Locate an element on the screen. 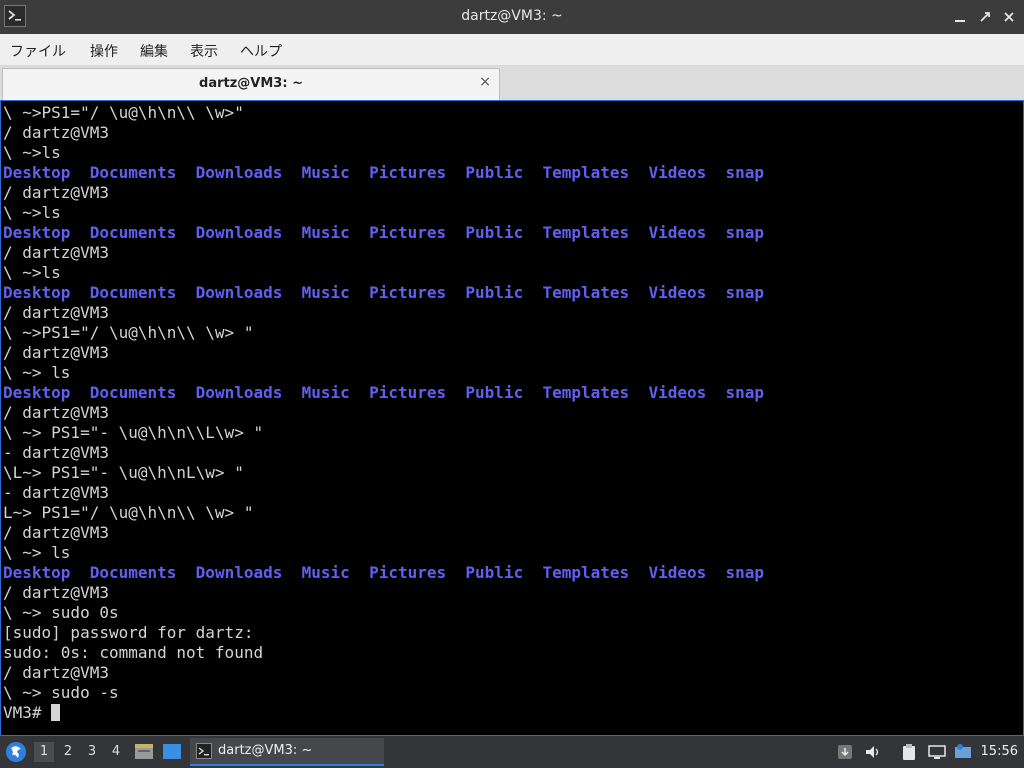 Image resolution: width=1024 pixels, height=768 pixels. tab-close-icon: × is located at coordinates (485, 82).